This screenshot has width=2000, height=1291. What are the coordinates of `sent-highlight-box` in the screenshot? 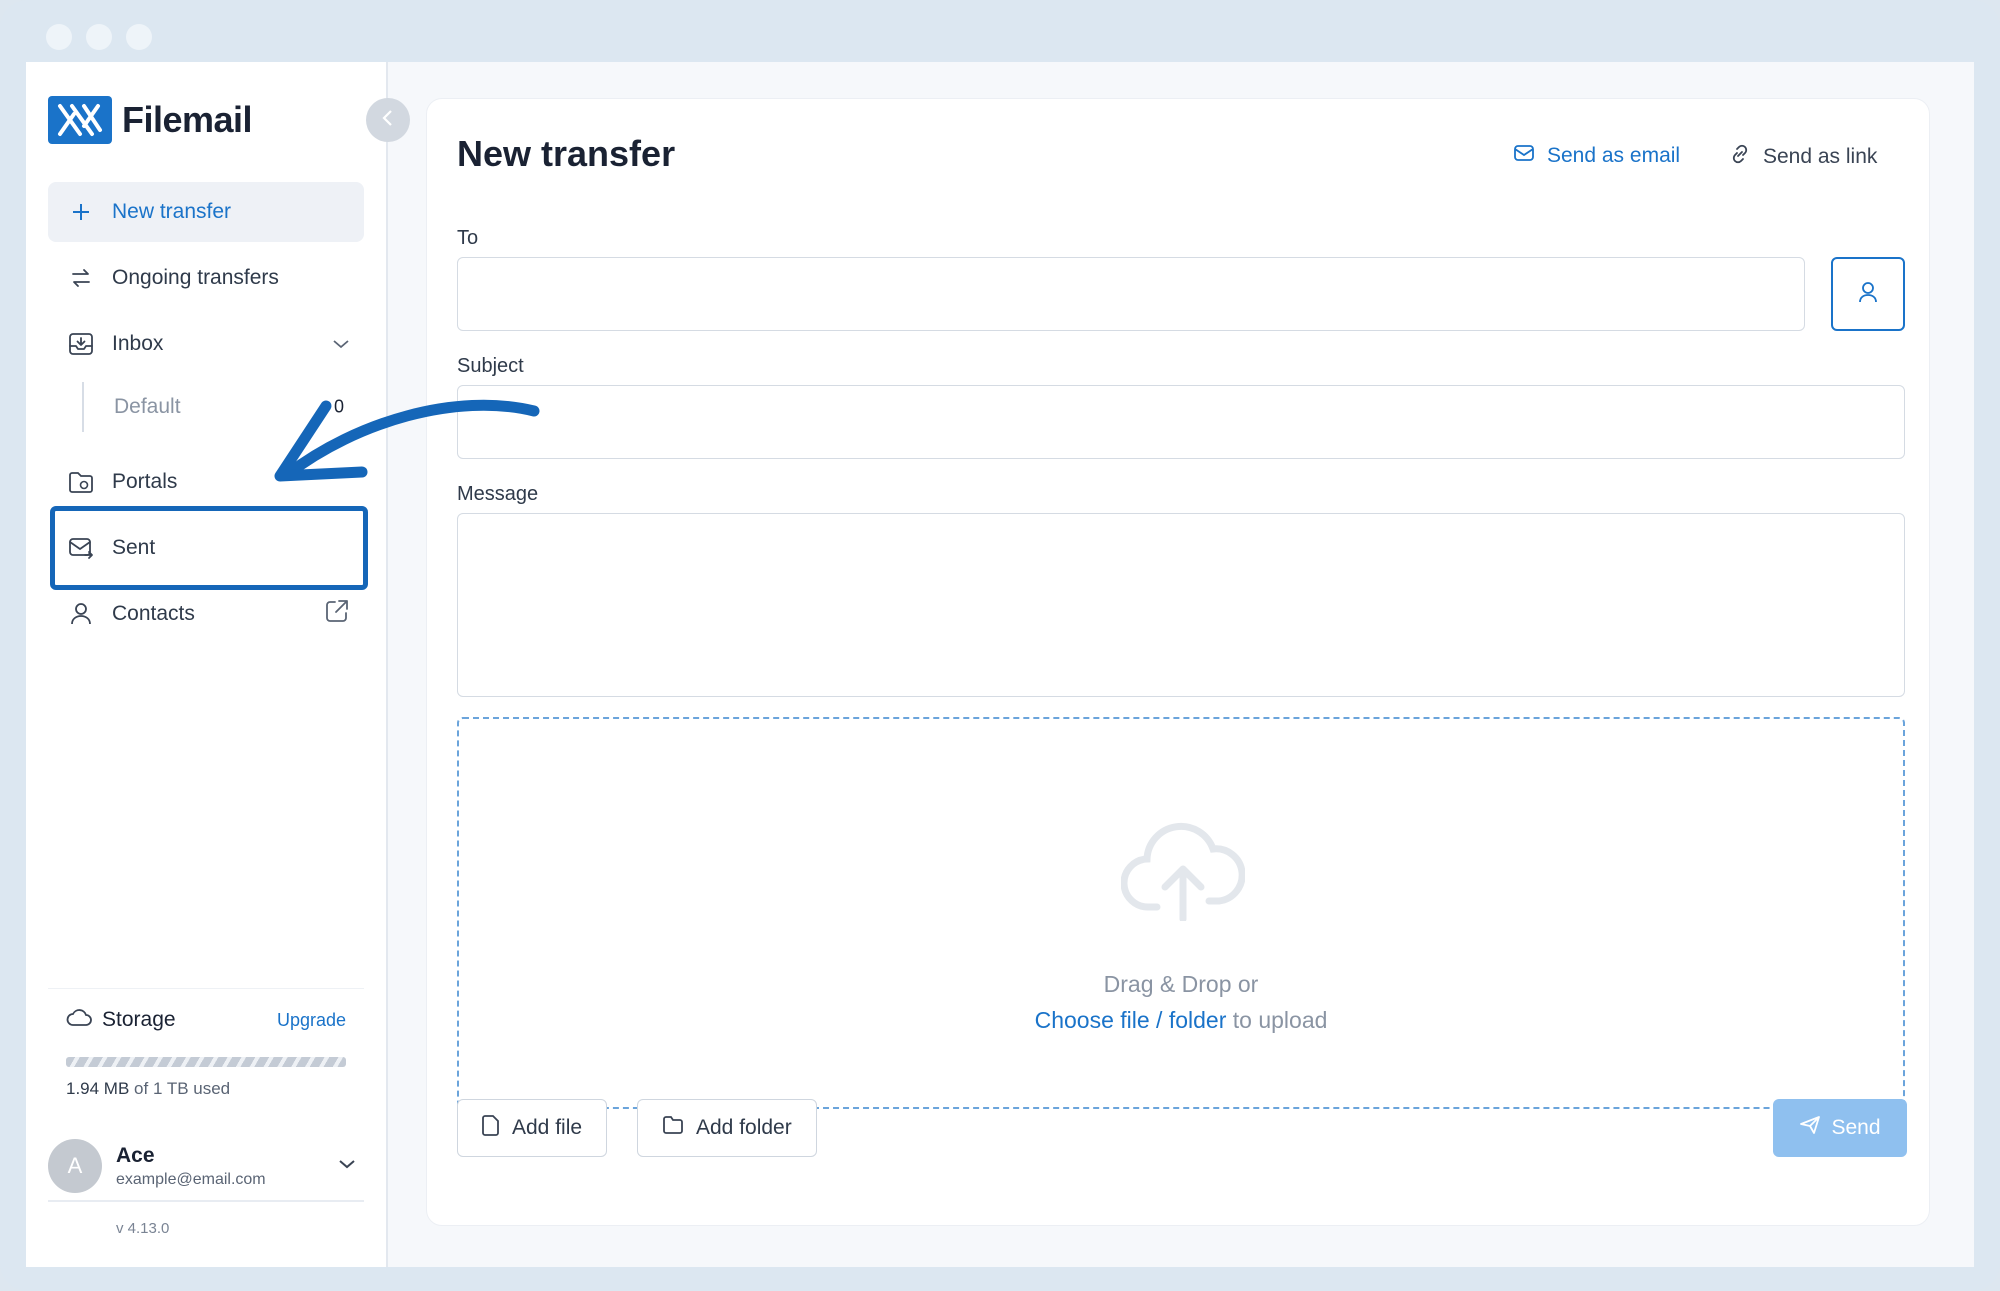 It's located at (209, 548).